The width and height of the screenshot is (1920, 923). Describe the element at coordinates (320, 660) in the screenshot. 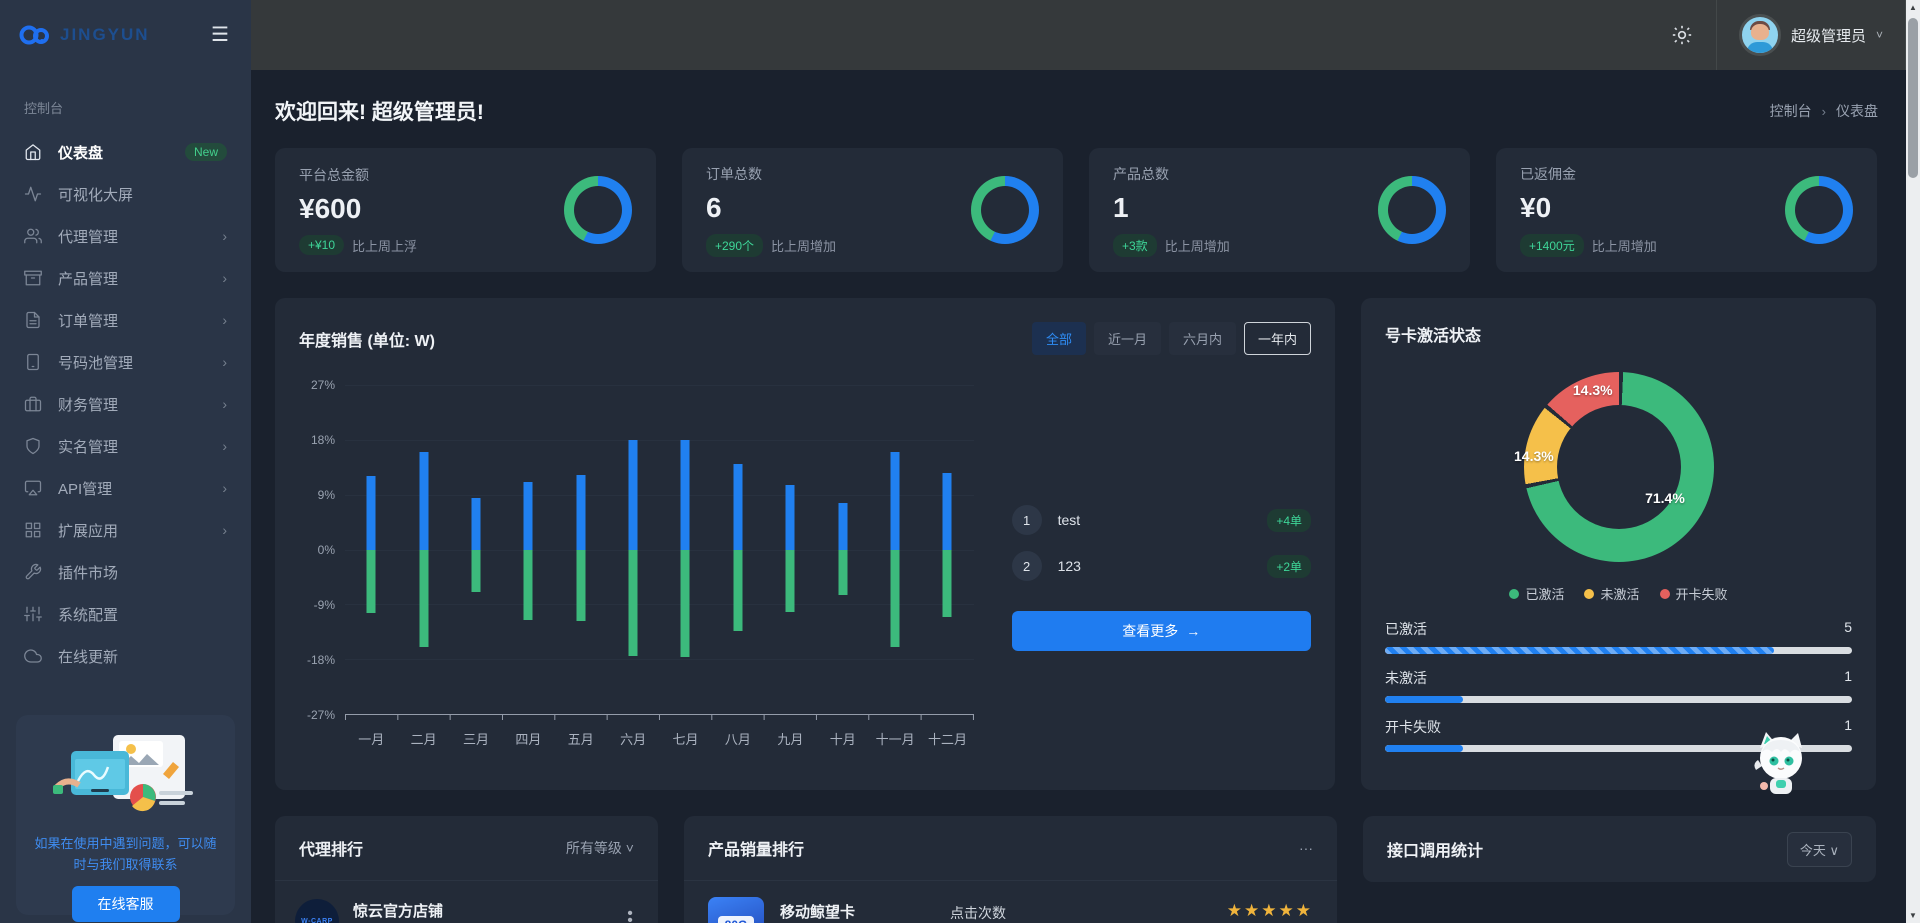

I see `y-tick: -18%` at that location.